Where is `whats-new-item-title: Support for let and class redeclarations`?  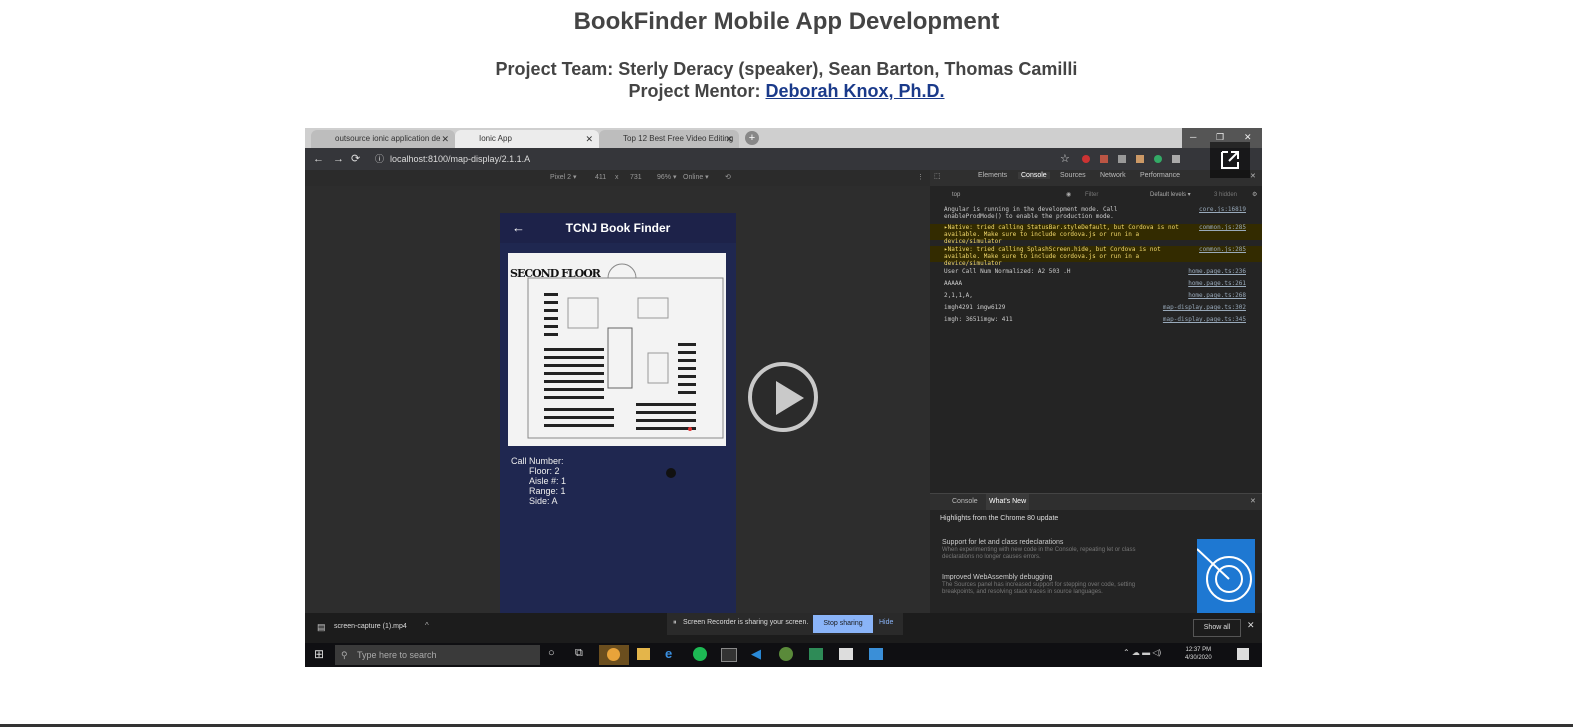
whats-new-item-title: Support for let and class redeclarations is located at coordinates (1003, 542).